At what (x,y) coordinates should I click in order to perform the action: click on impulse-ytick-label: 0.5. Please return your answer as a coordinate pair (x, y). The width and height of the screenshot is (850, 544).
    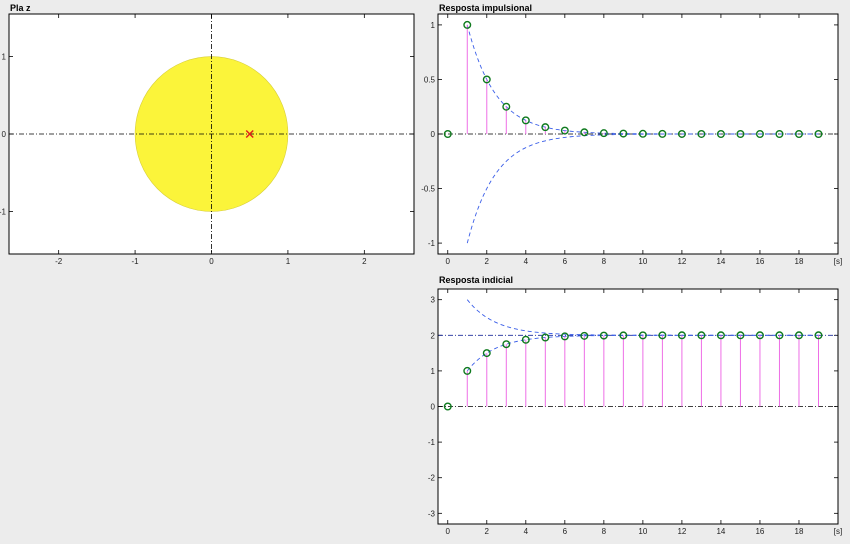
    Looking at the image, I should click on (430, 79).